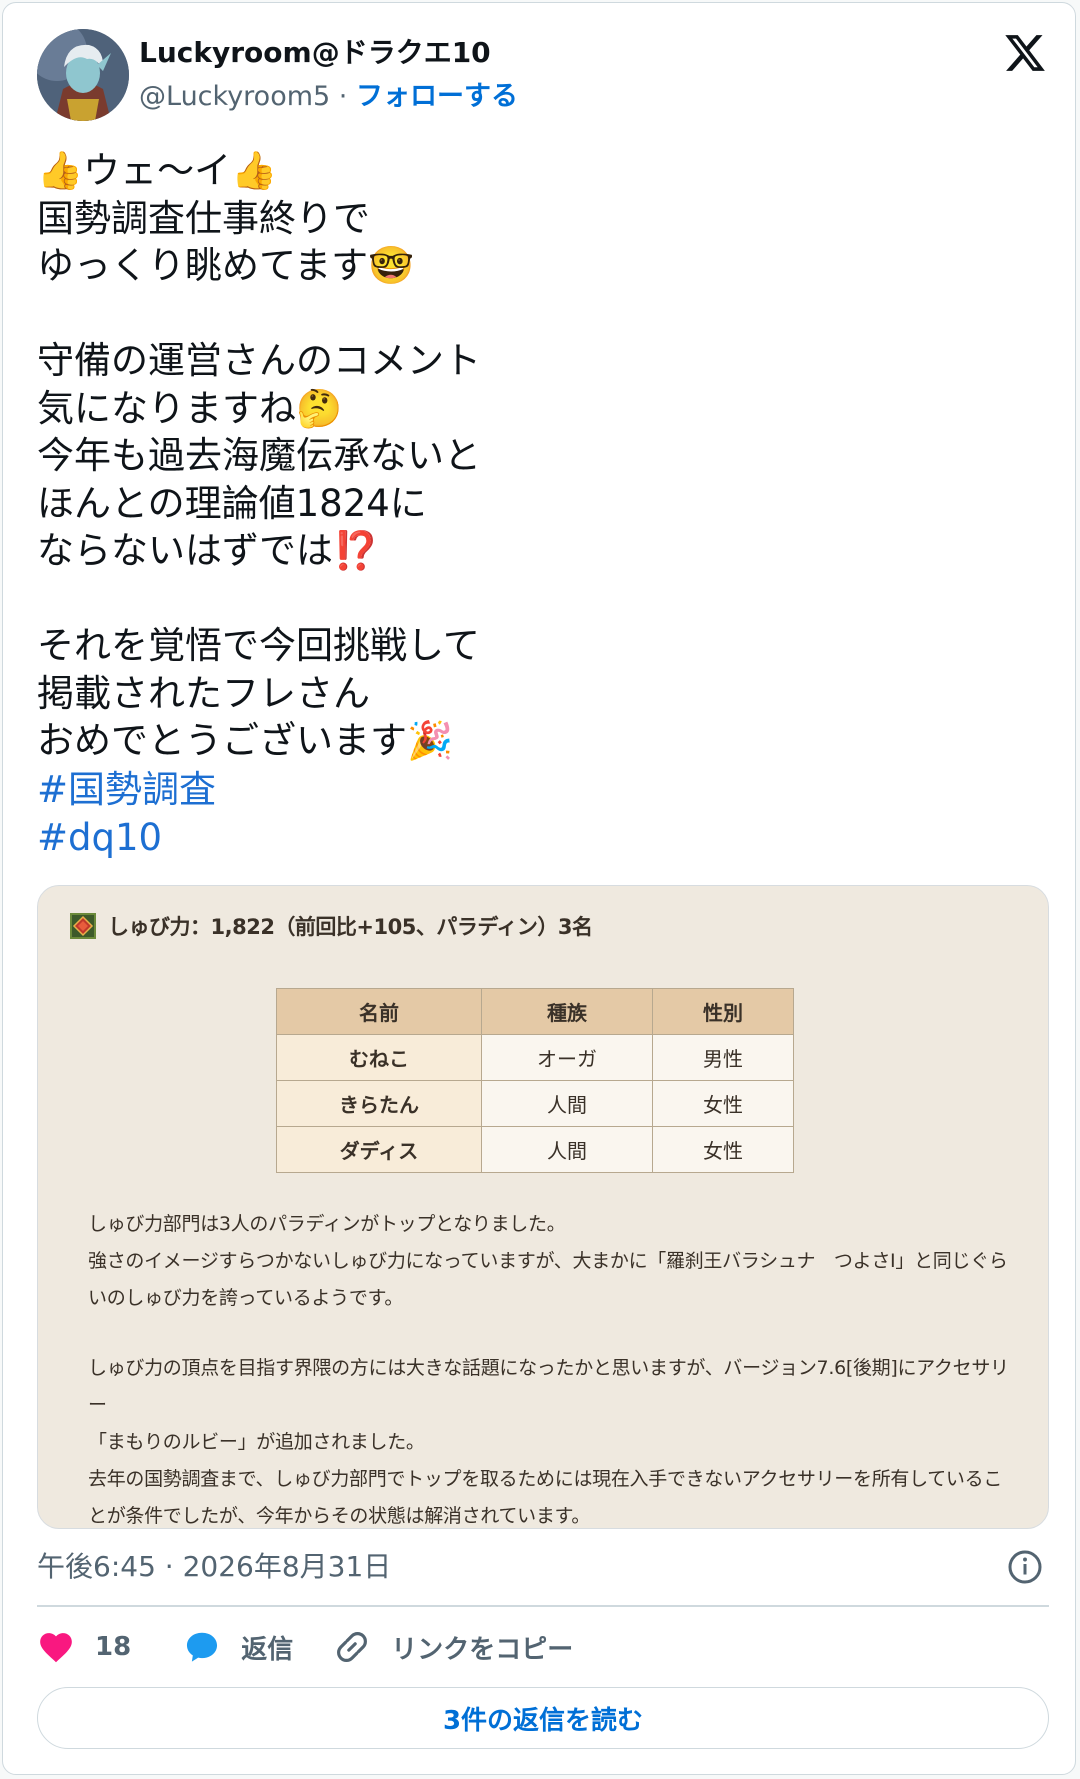 This screenshot has height=1779, width=1080. I want to click on action-bar: 18 返信 リンクをコピー, so click(305, 1647).